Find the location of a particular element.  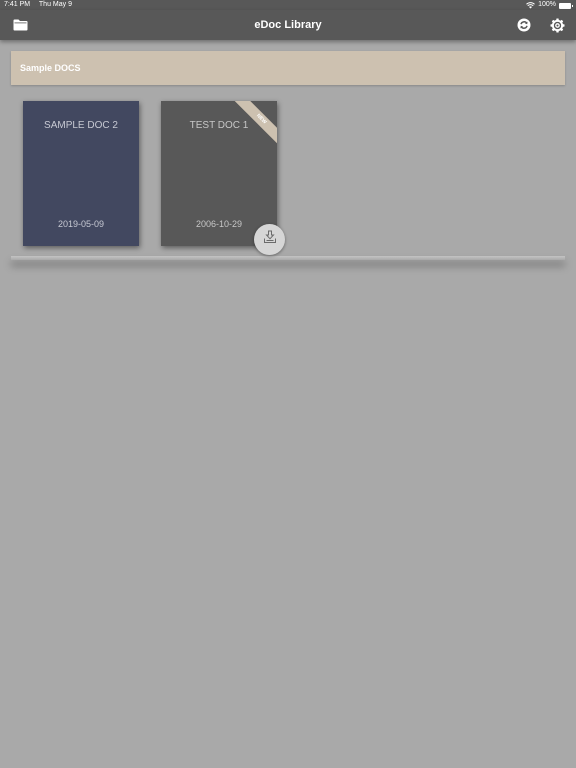

status-left: 7:41 PM Thu May 9 is located at coordinates (41, 5).